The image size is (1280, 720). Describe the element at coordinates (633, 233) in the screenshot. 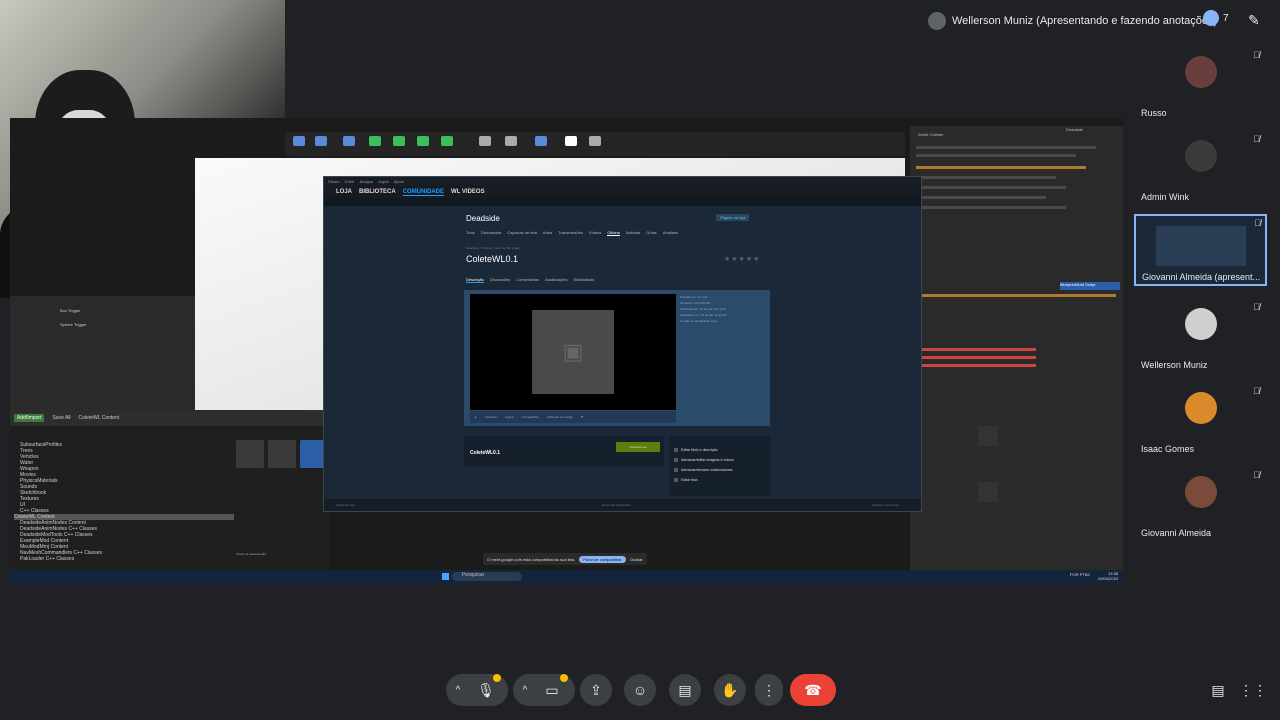

I see `tab-noticias: Notícias` at that location.